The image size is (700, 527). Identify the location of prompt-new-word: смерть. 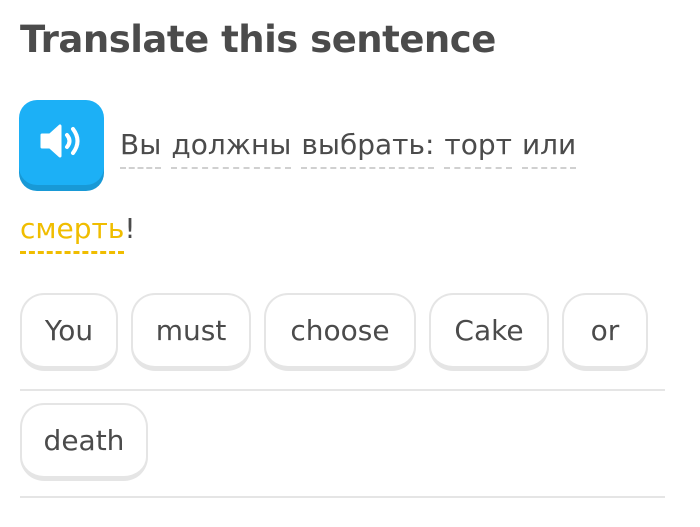
(72, 233).